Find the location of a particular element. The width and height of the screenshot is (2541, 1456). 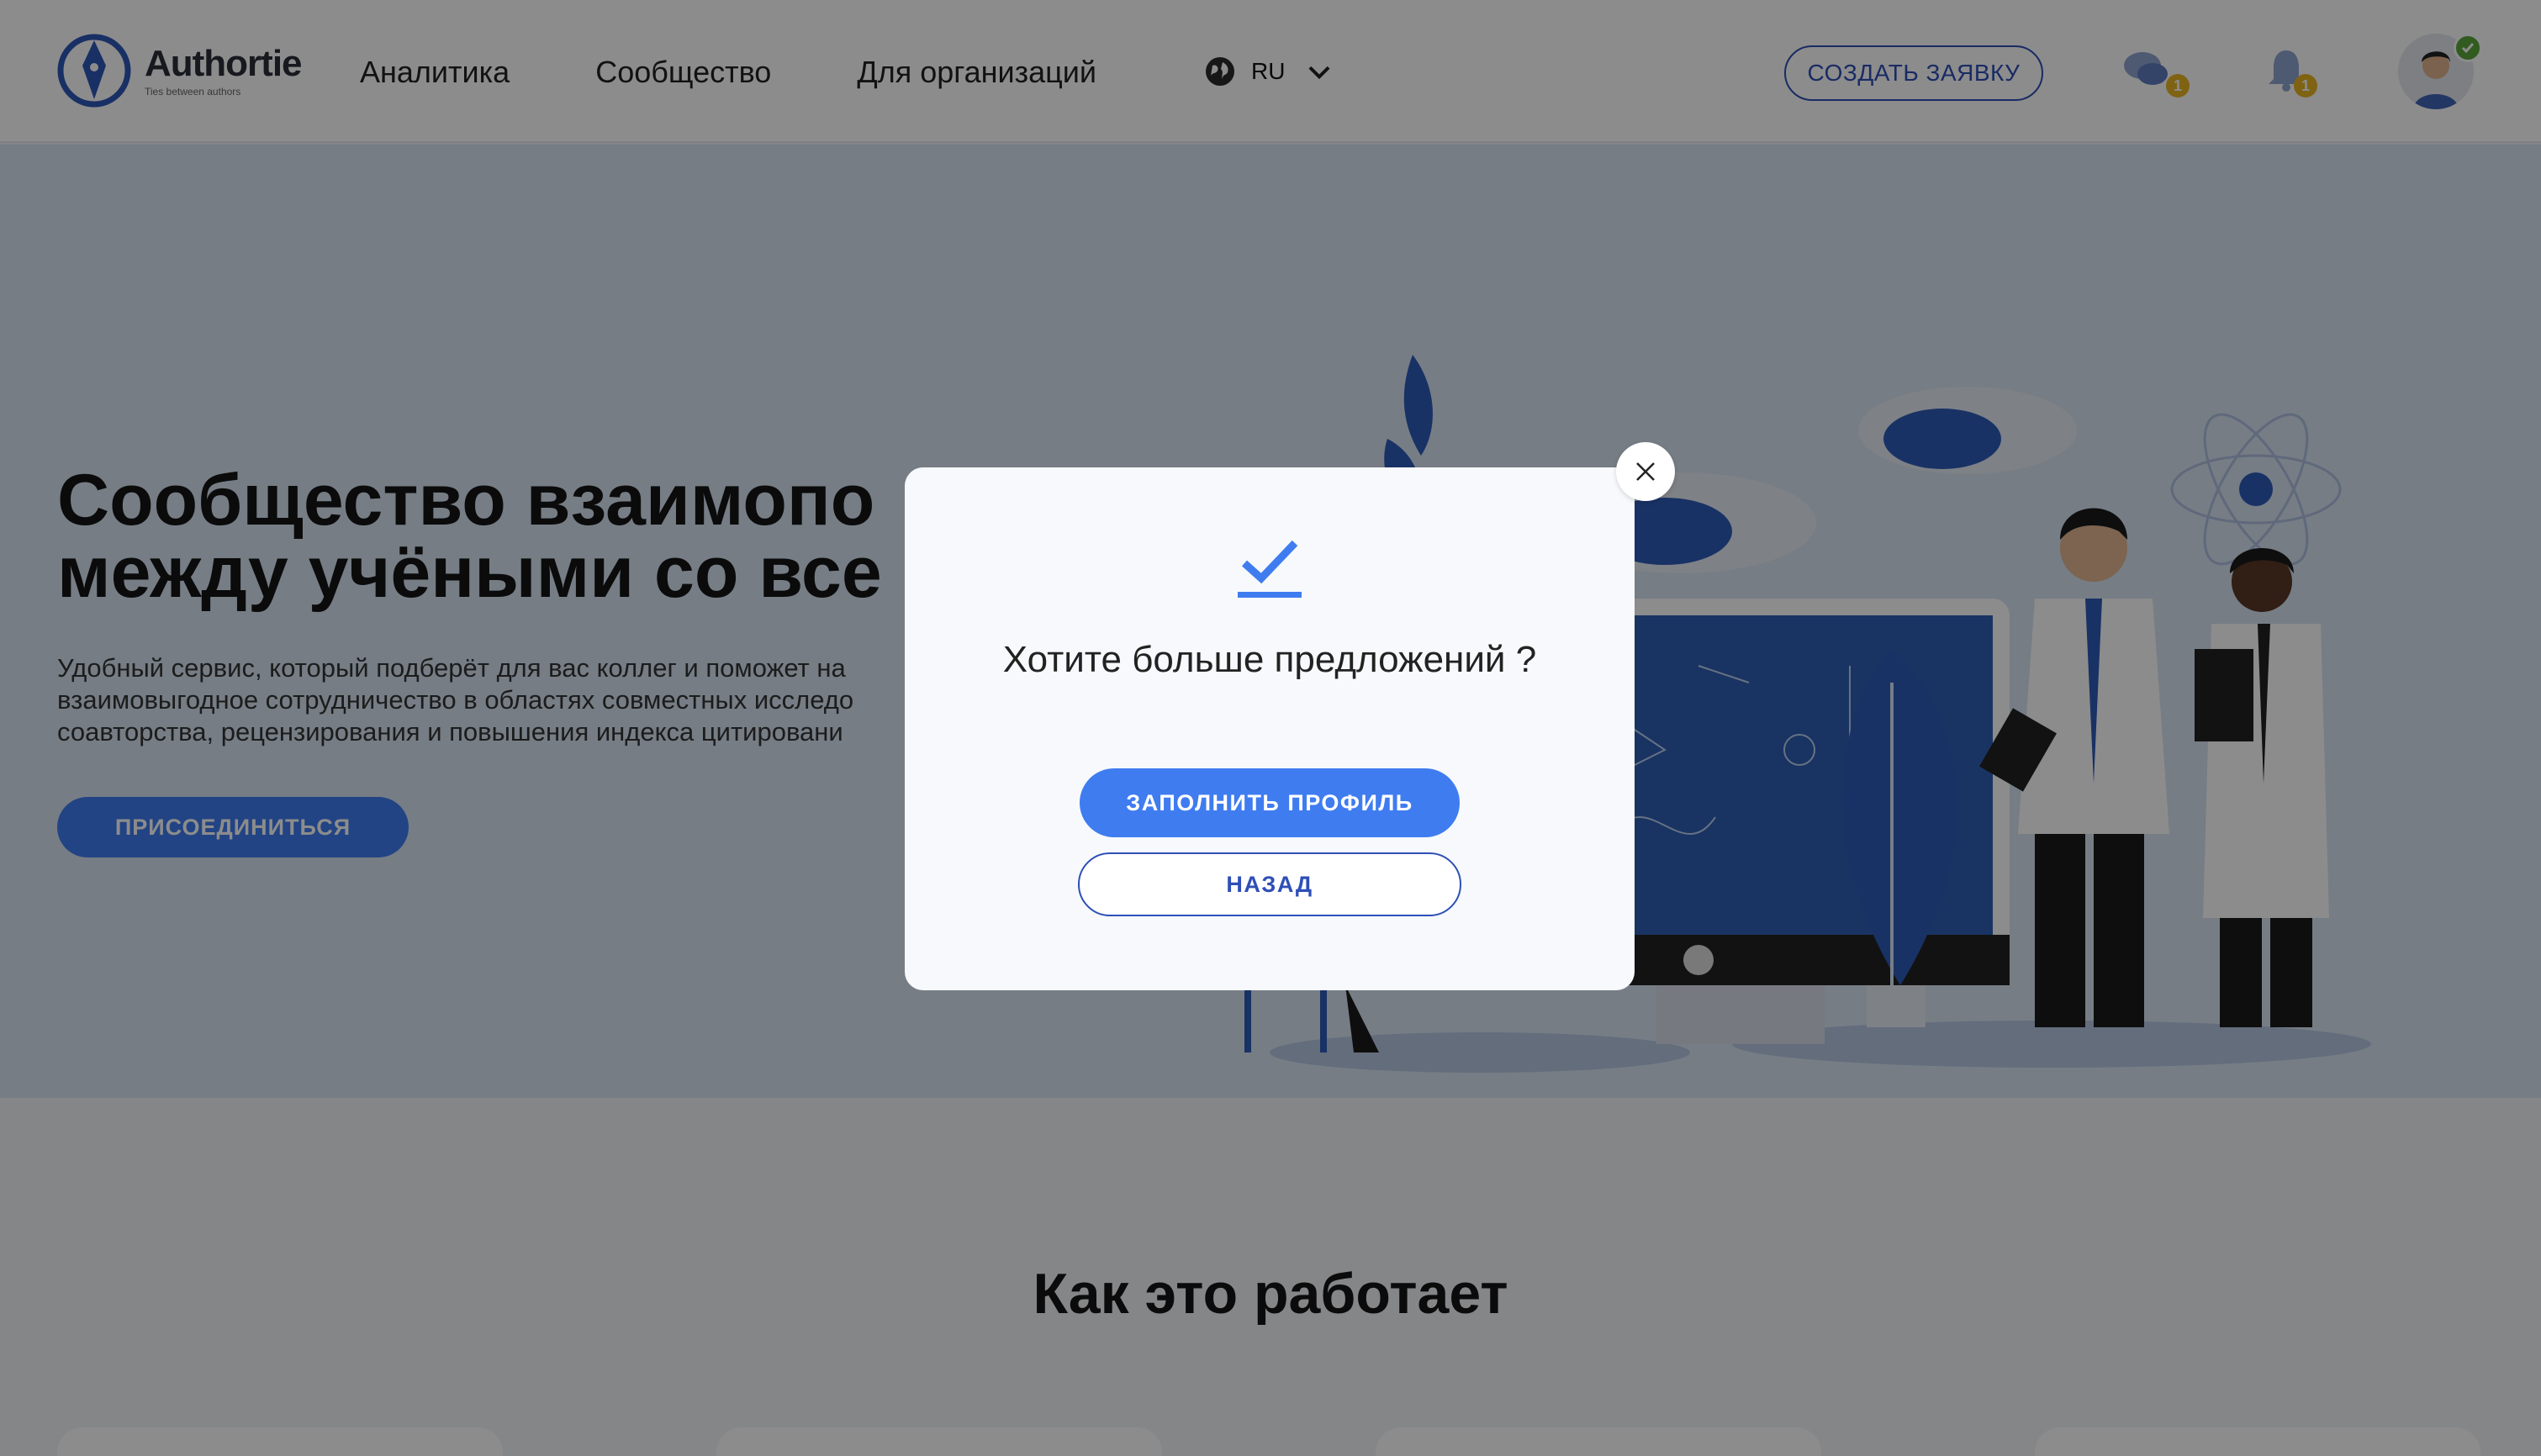

modal-title: Хотите больше предложений ? is located at coordinates (1269, 659).